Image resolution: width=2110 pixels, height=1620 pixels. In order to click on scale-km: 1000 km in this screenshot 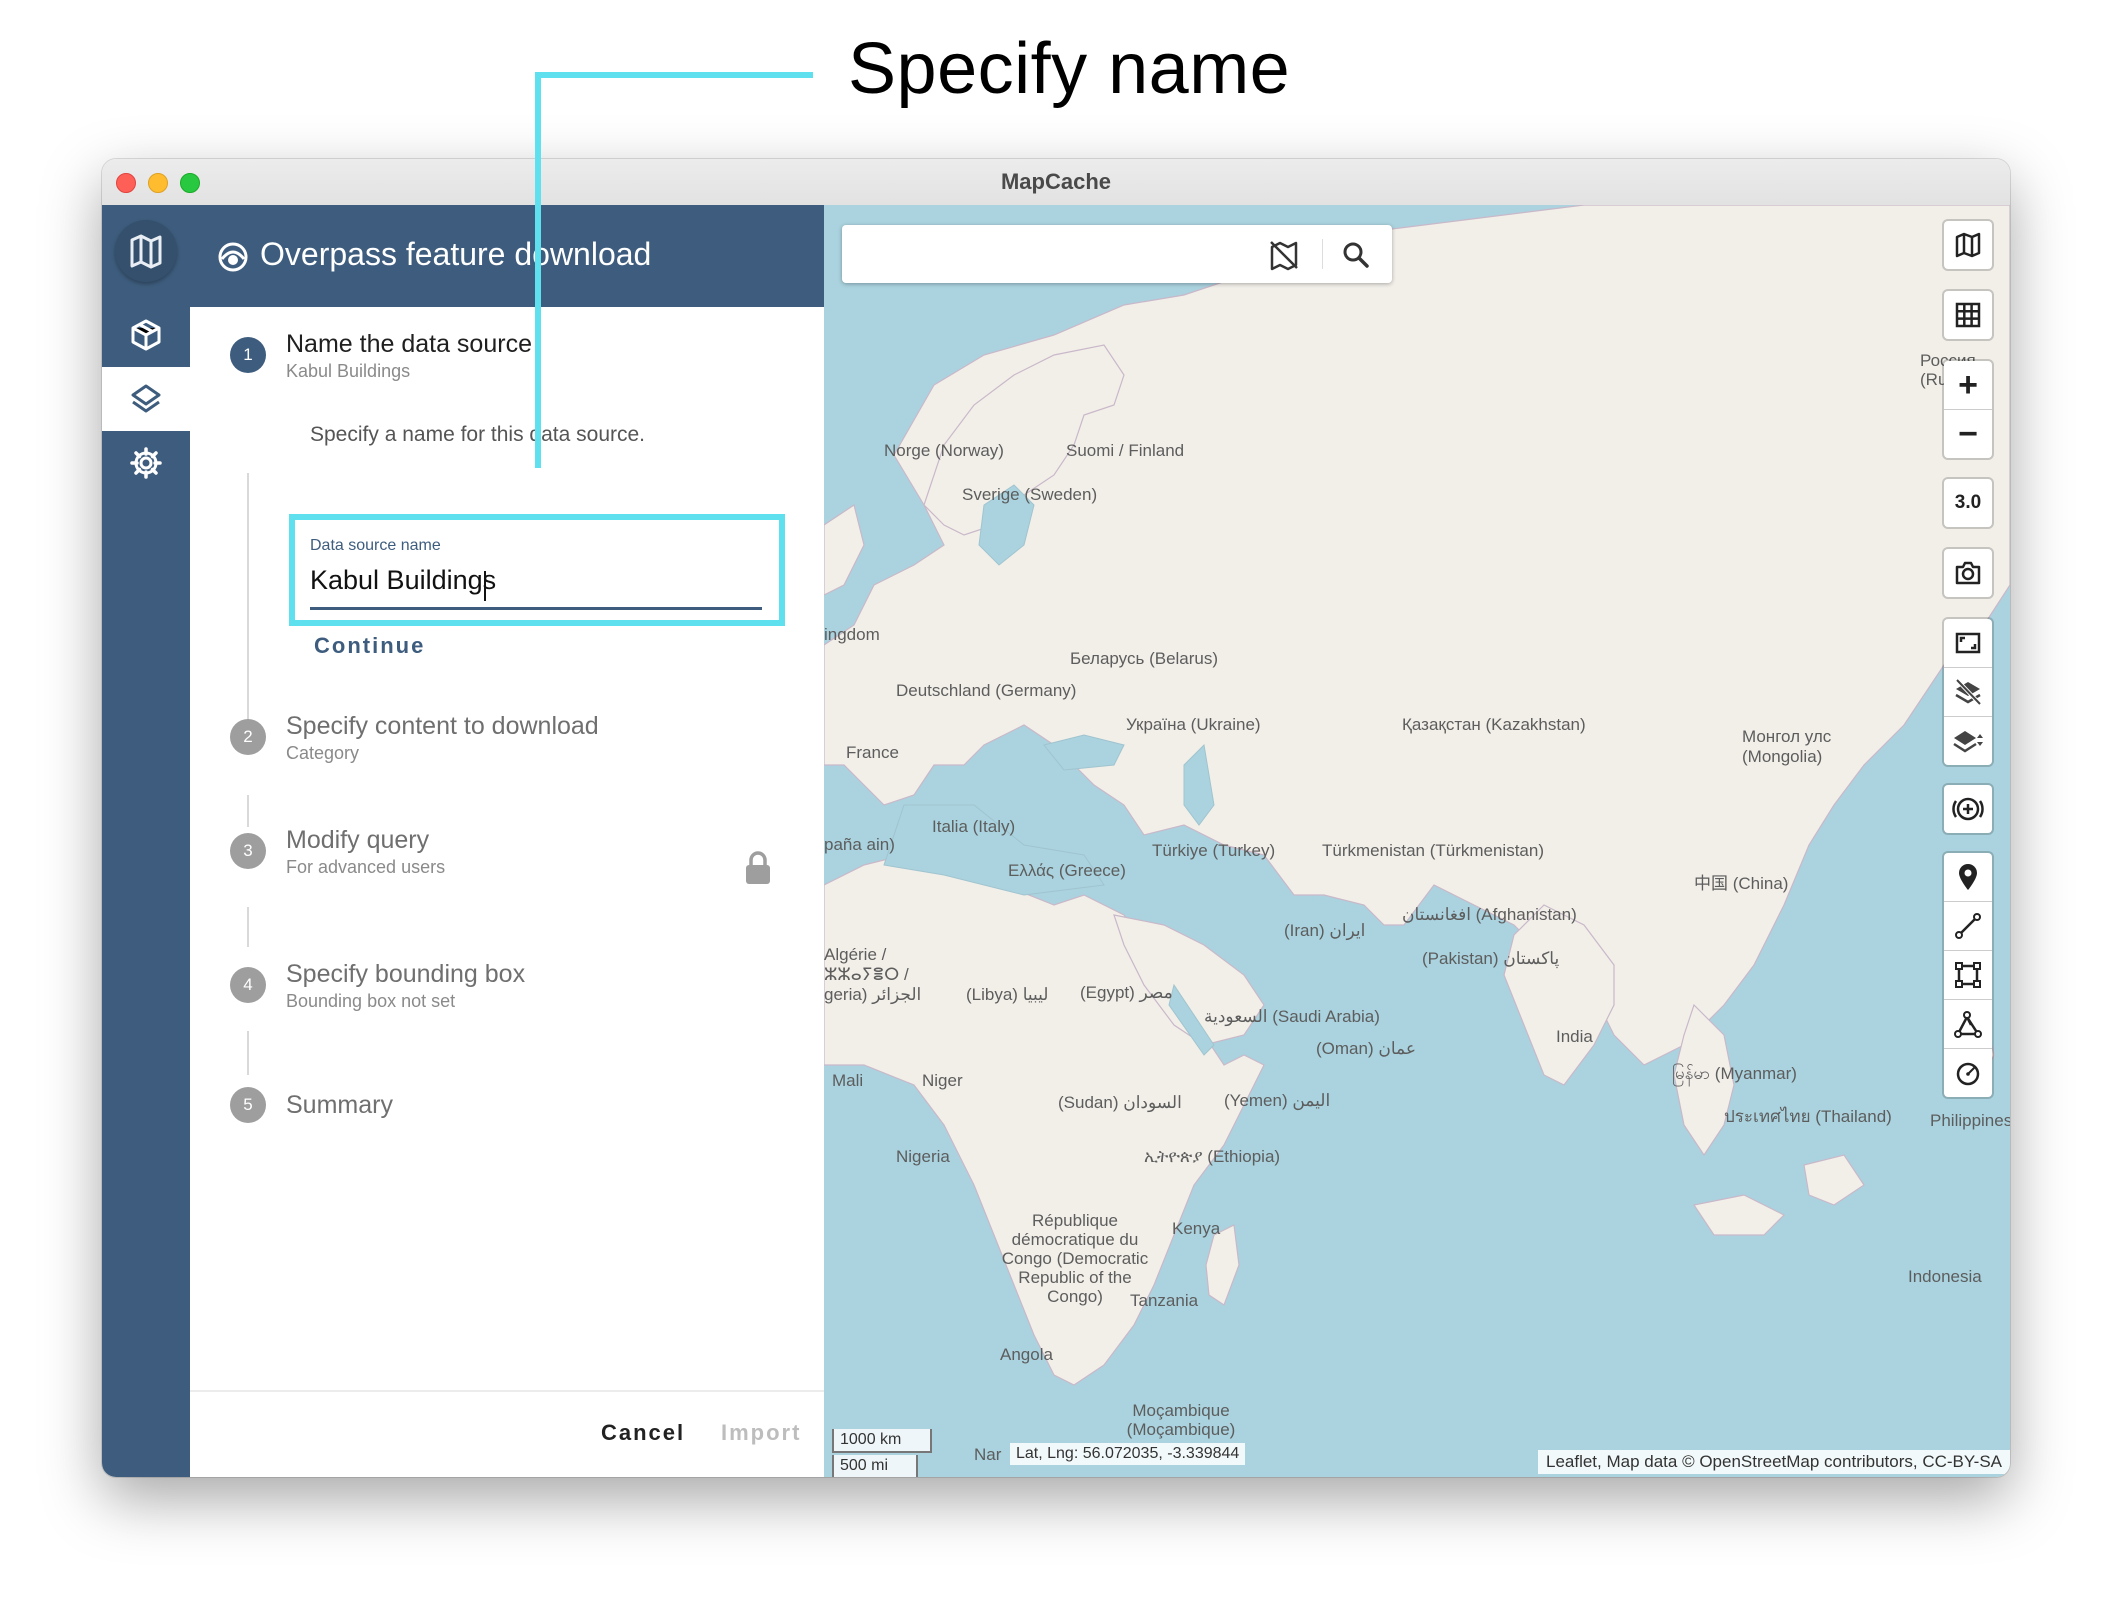, I will do `click(882, 1441)`.